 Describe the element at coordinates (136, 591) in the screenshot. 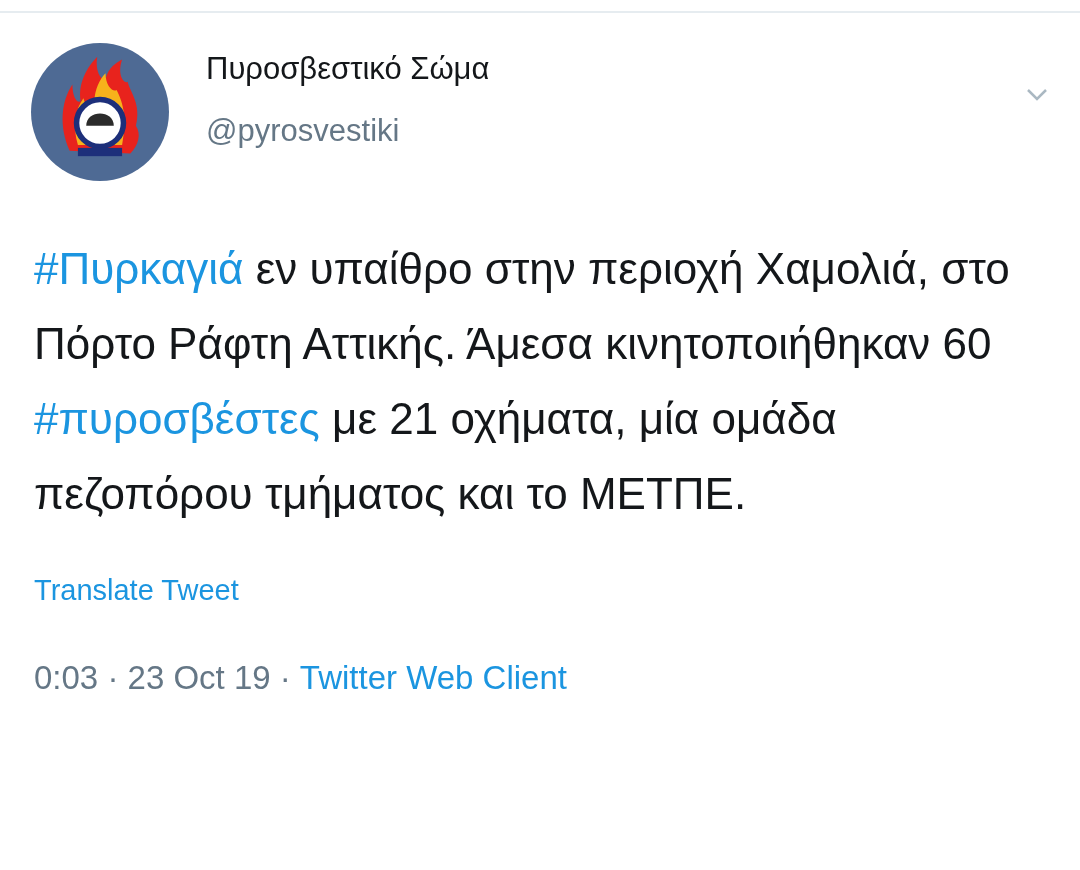

I see `translate-link: Translate Tweet` at that location.